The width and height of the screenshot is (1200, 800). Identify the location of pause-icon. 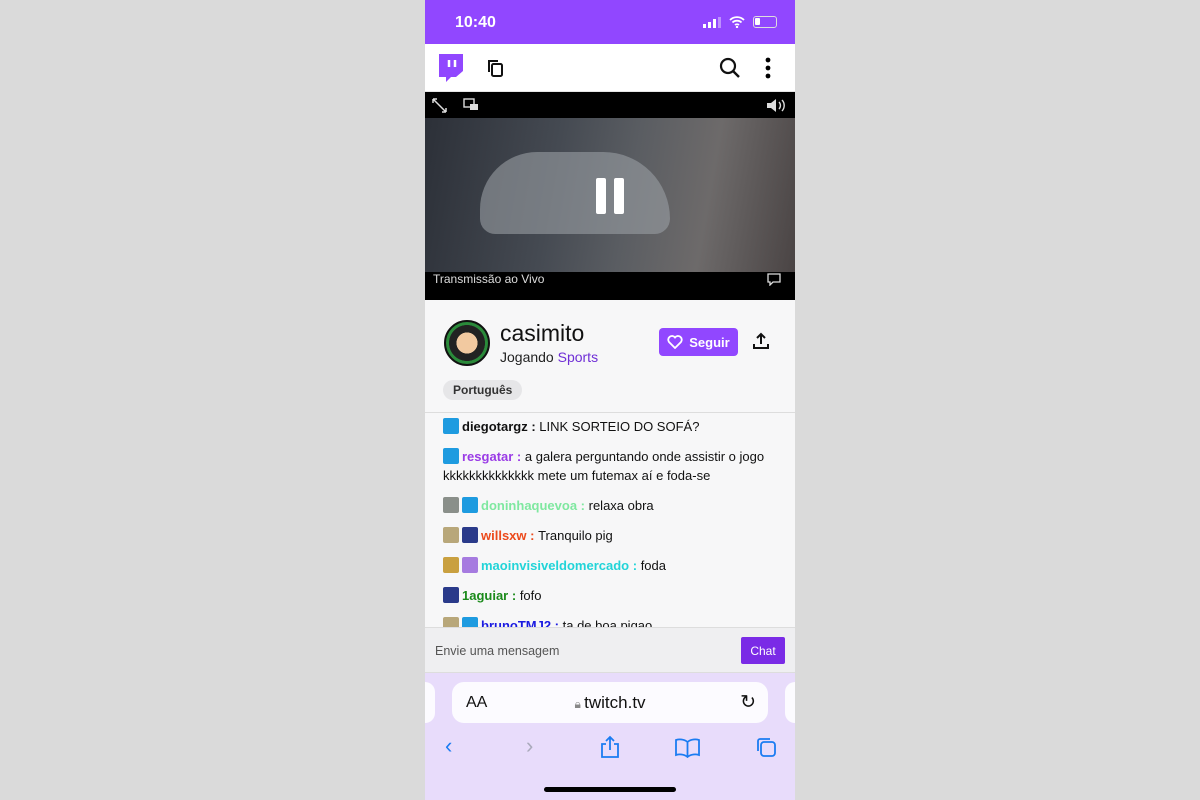
(610, 196).